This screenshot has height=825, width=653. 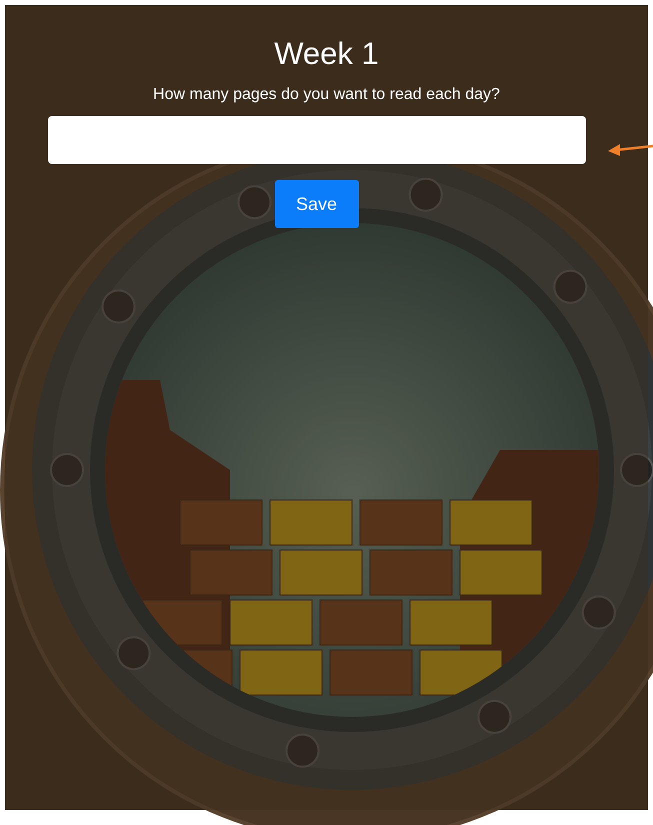 I want to click on question-text: How many pages do you want to read each day?, so click(x=326, y=95).